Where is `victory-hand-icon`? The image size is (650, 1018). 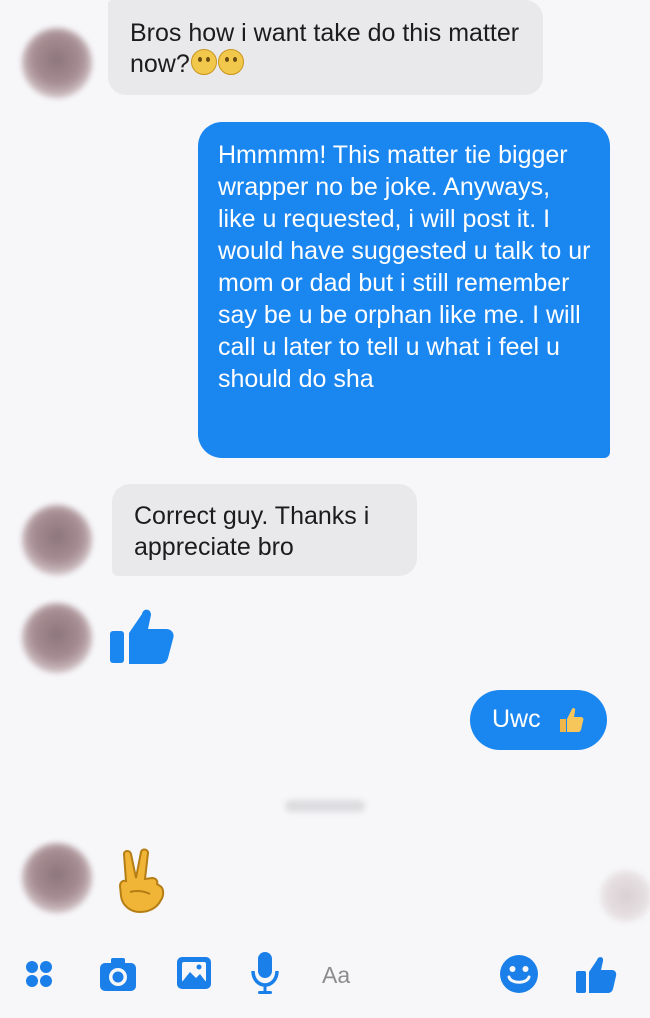
victory-hand-icon is located at coordinates (141, 881).